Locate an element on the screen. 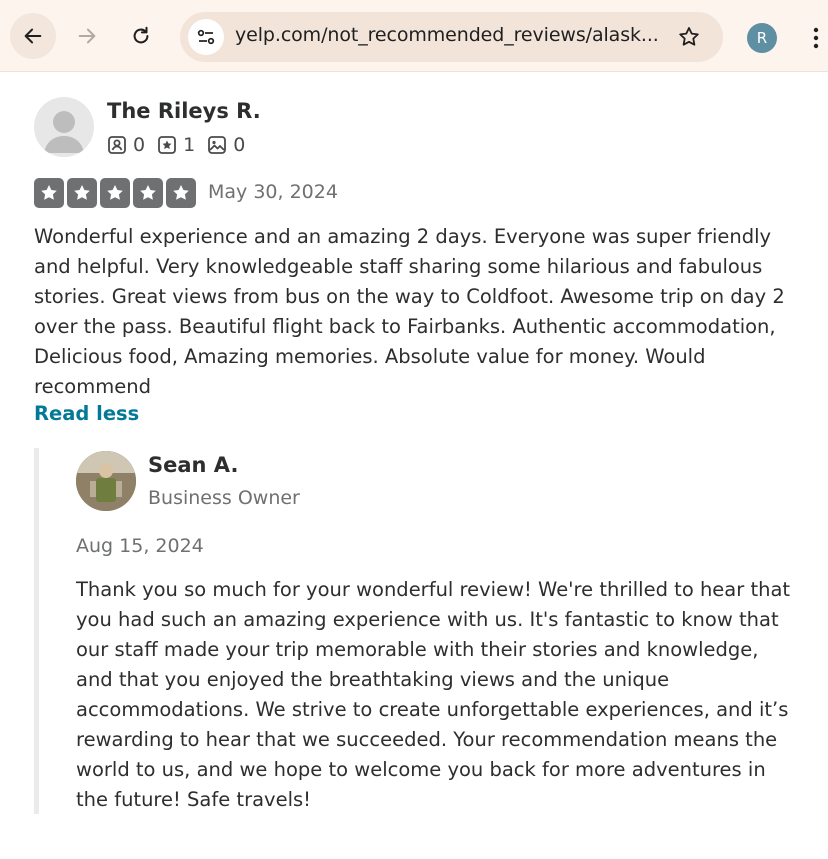 This screenshot has width=828, height=859. review-star-icon is located at coordinates (167, 145).